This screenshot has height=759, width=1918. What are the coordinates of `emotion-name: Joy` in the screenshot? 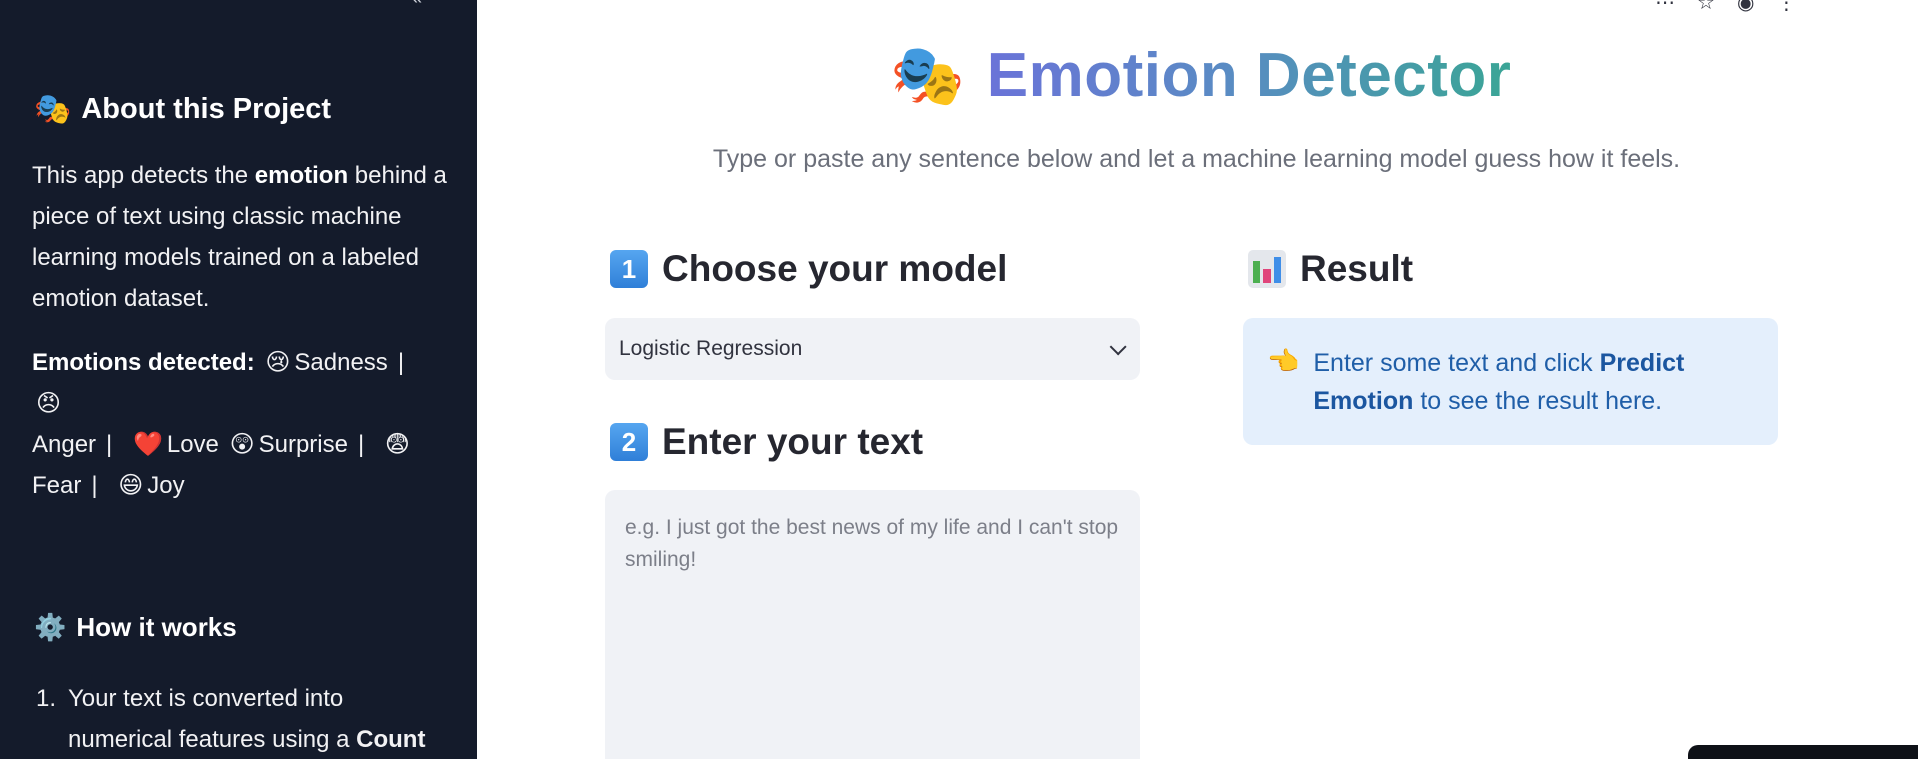 It's located at (166, 485).